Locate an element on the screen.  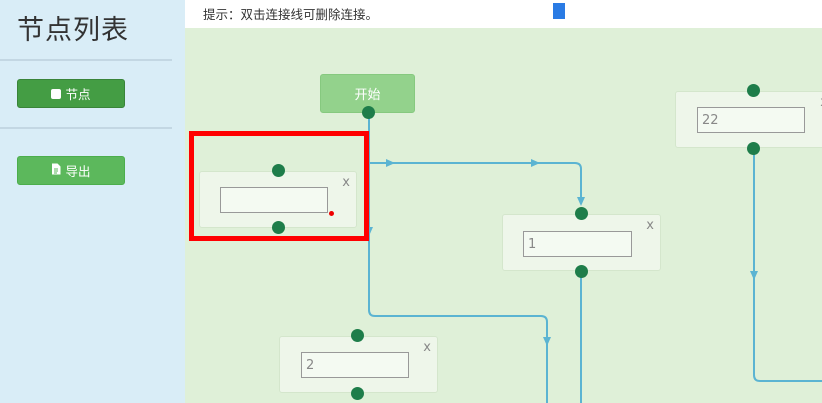
hint-text: 提示：双击连接线可删除连接。 is located at coordinates (291, 14).